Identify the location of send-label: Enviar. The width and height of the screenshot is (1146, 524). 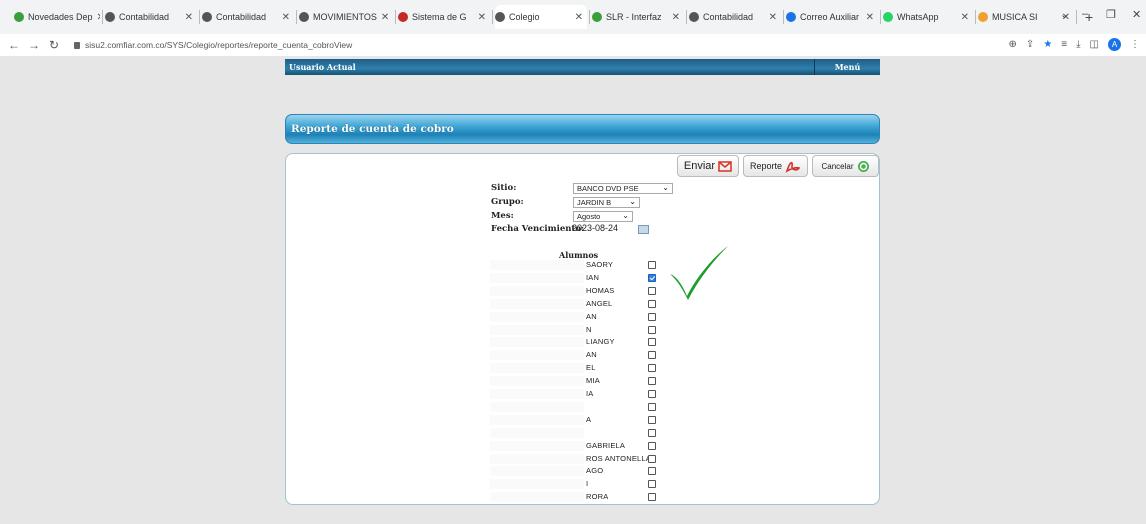
(699, 166).